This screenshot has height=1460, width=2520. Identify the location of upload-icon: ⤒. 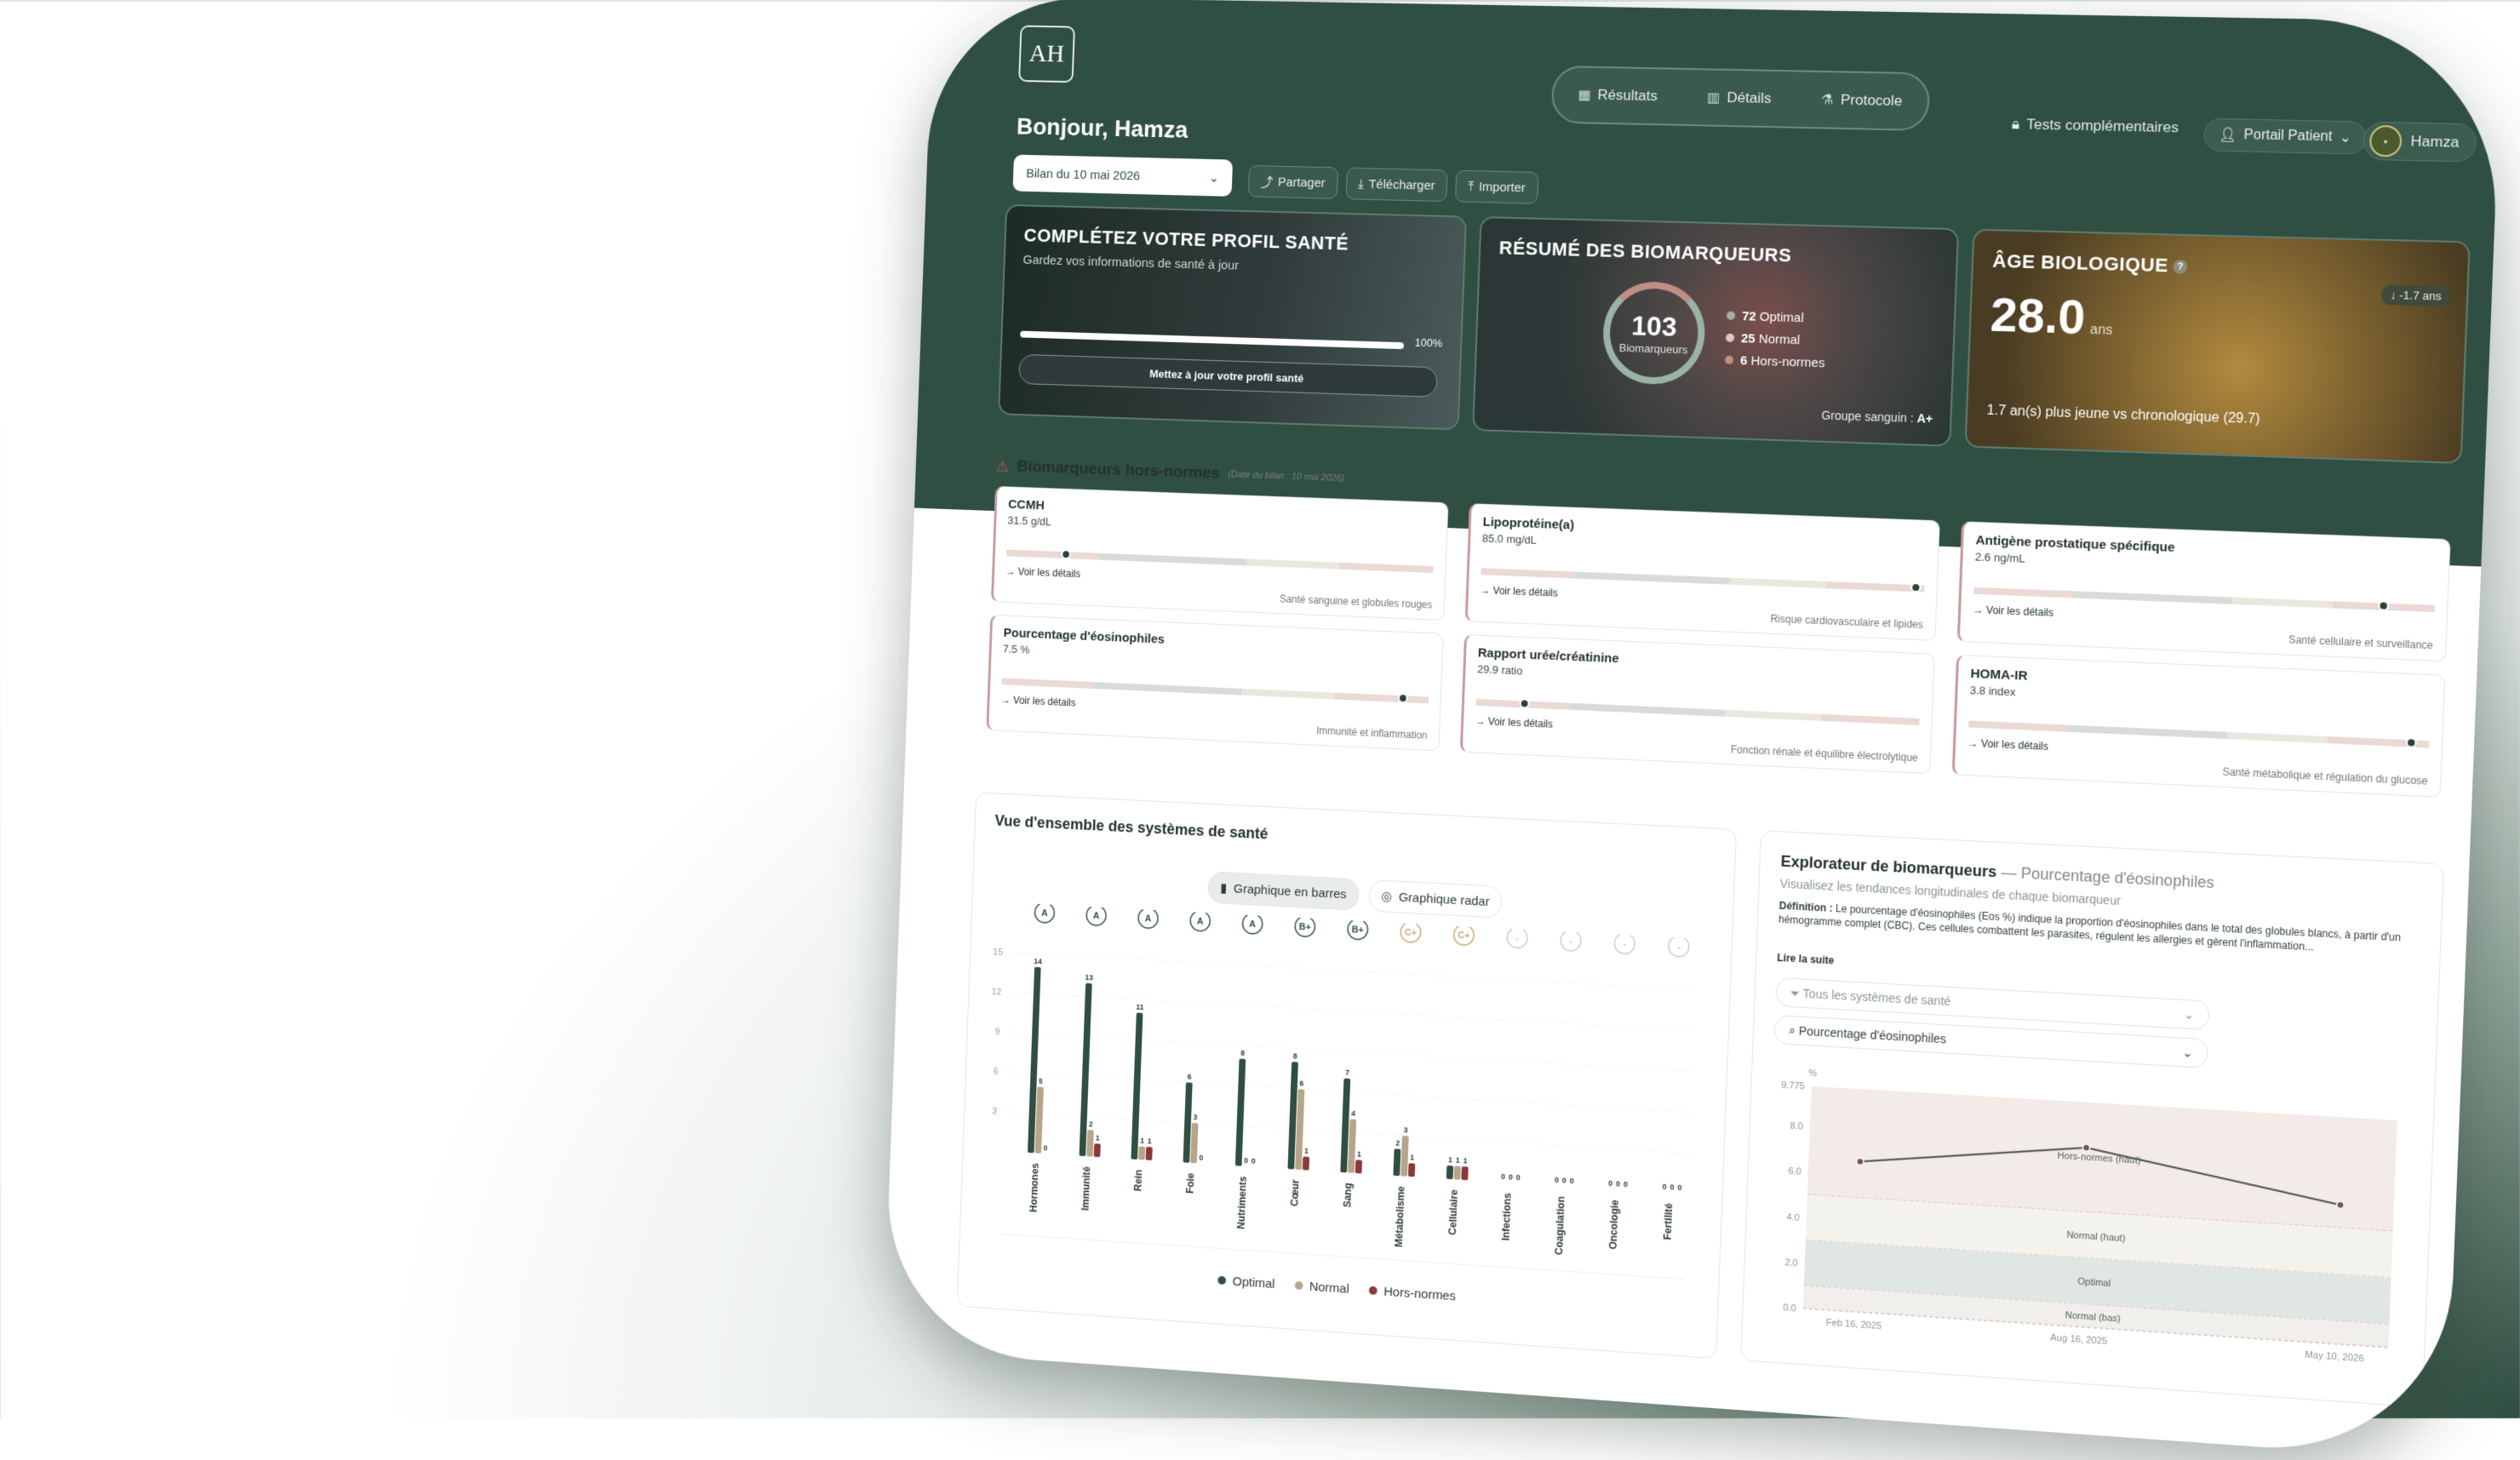
(1471, 186).